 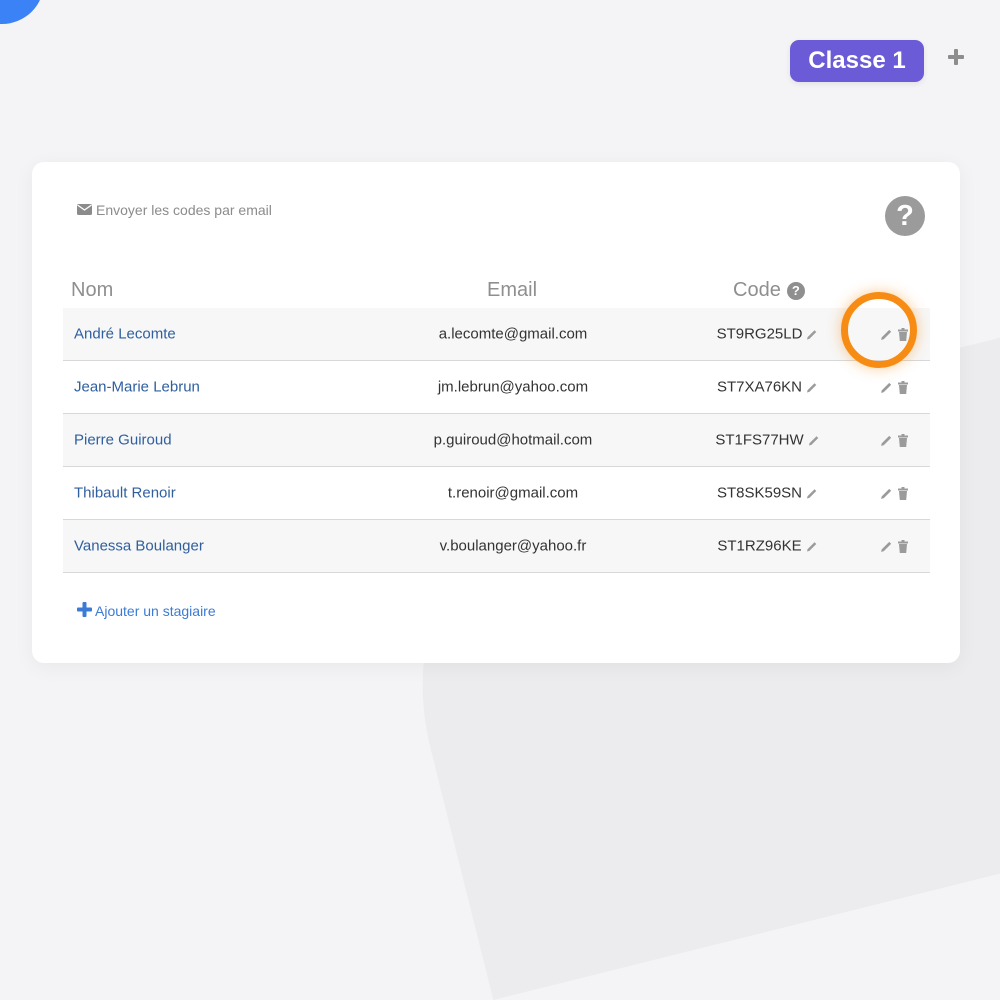 I want to click on student-code: ST1RZ96KE, so click(x=768, y=546).